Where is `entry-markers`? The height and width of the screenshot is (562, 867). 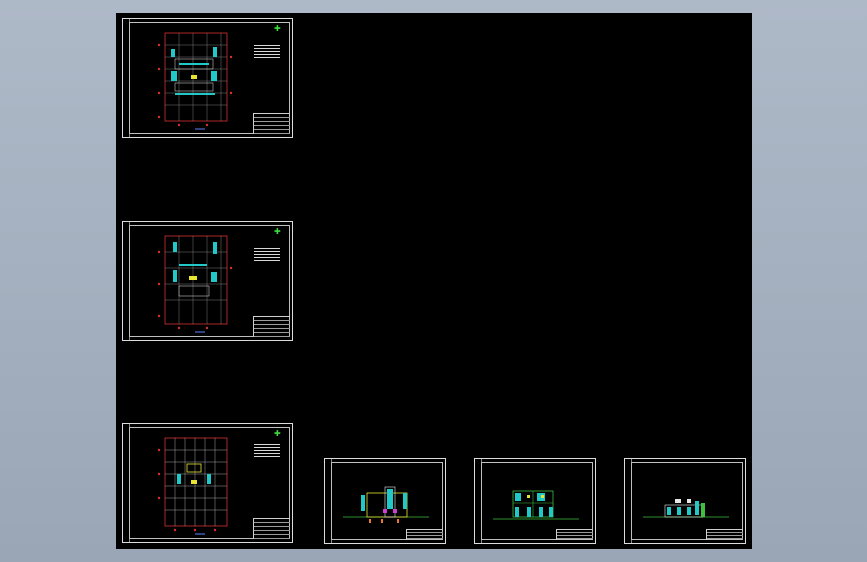 entry-markers is located at coordinates (390, 511).